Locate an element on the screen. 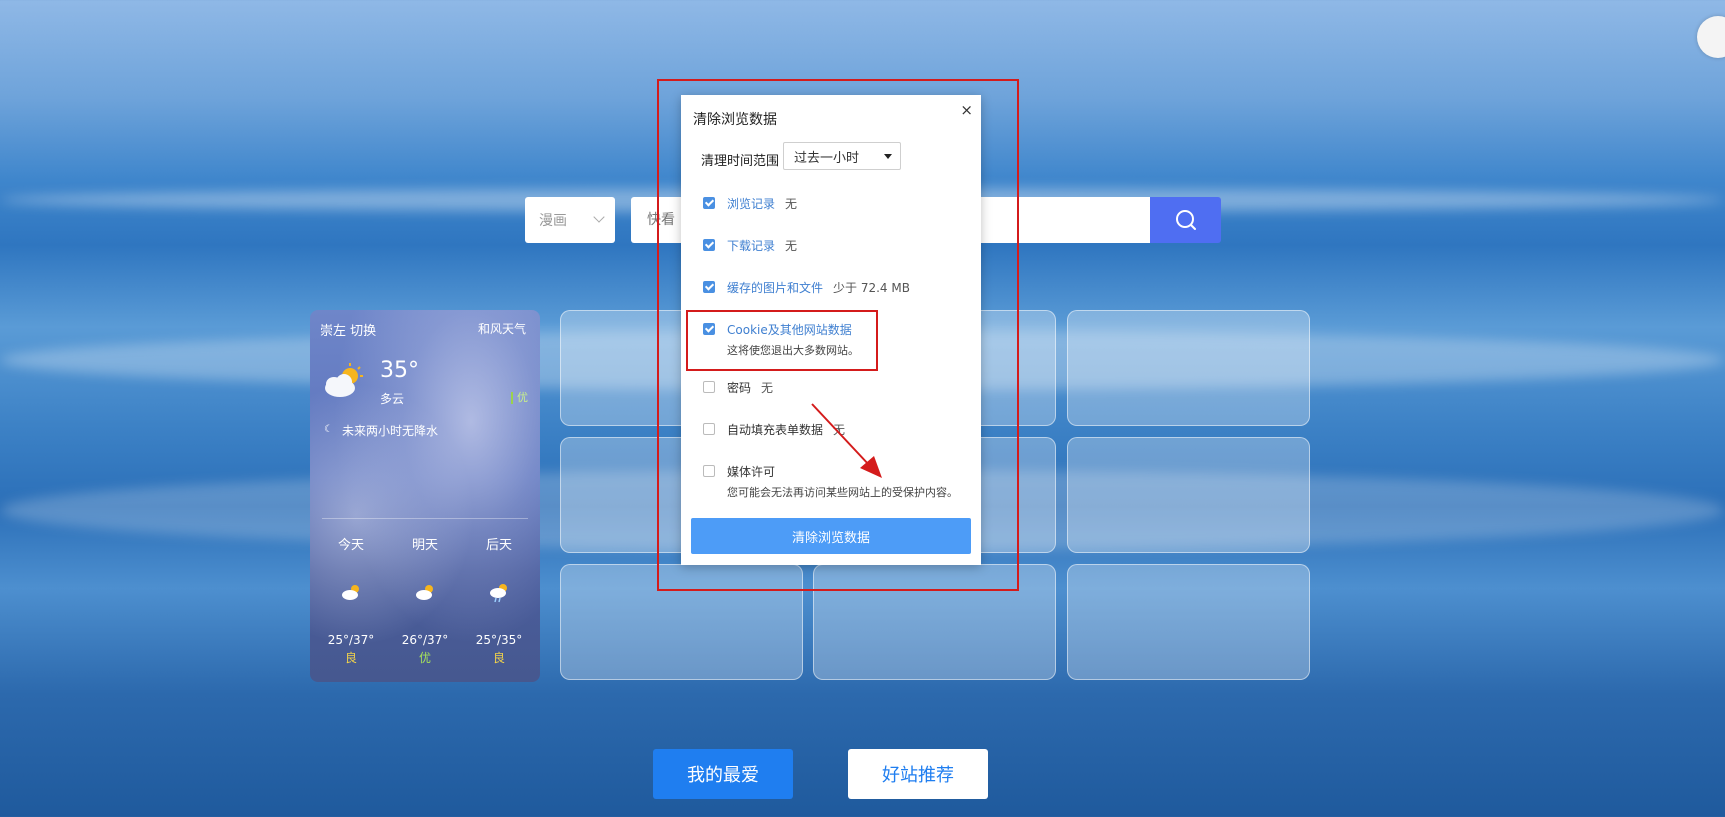  forecast-day-label: 明天 is located at coordinates (424, 545).